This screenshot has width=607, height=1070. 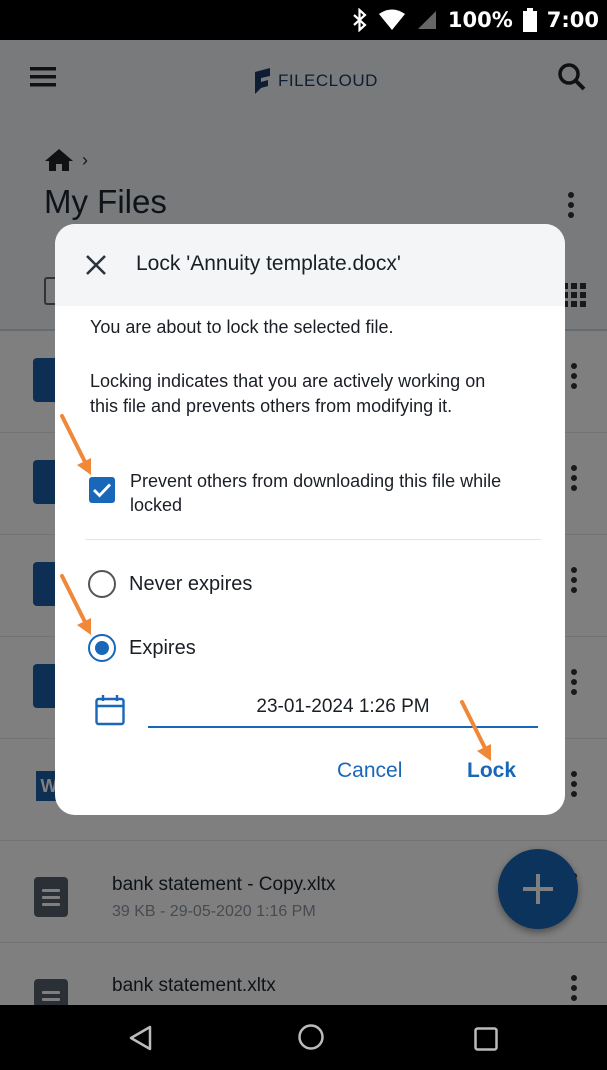 I want to click on nav-recents-icon, so click(x=486, y=1041).